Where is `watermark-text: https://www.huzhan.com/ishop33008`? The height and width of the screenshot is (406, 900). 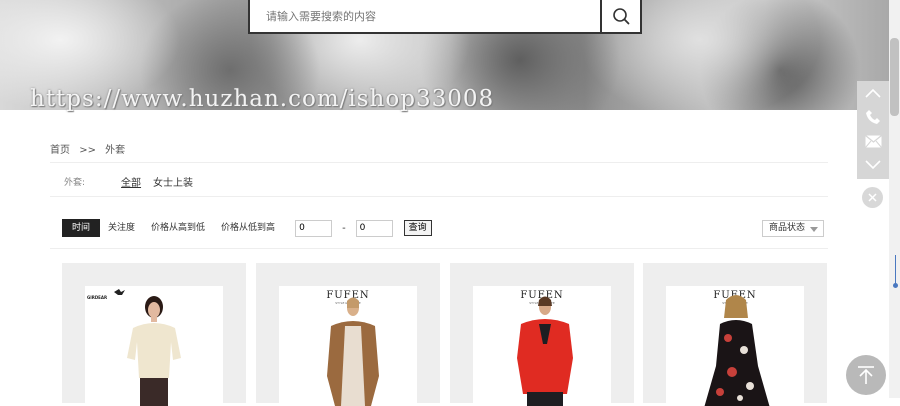
watermark-text: https://www.huzhan.com/ishop33008 is located at coordinates (262, 99).